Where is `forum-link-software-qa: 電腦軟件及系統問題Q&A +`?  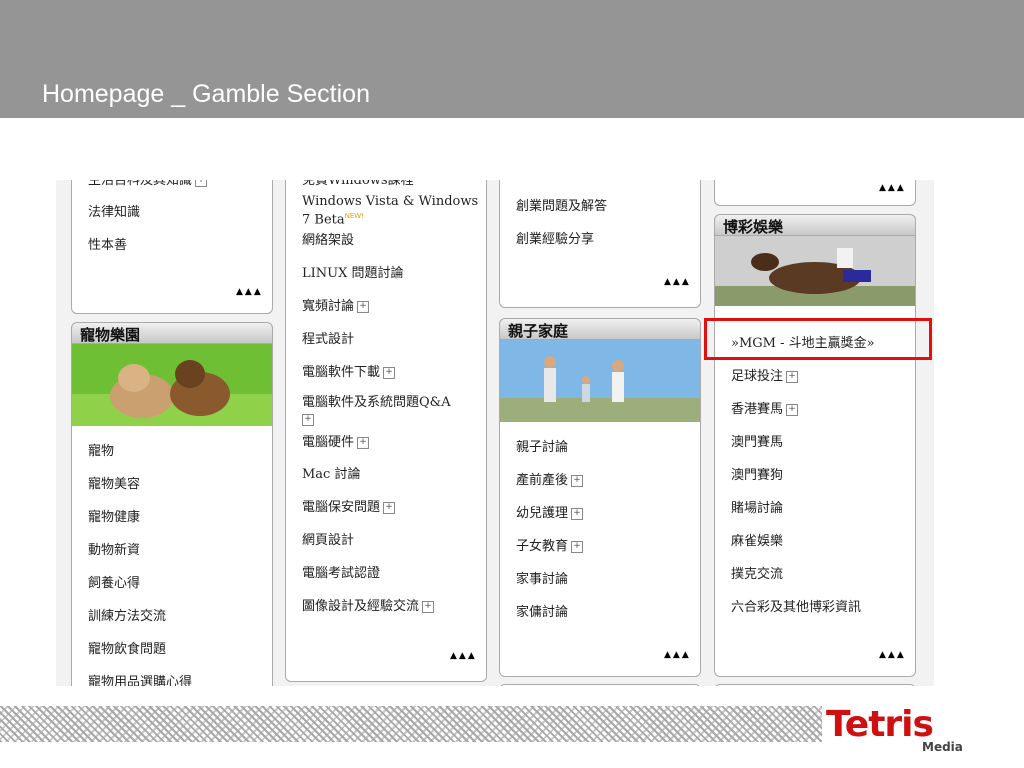 forum-link-software-qa: 電腦軟件及系統問題Q&A + is located at coordinates (392, 411).